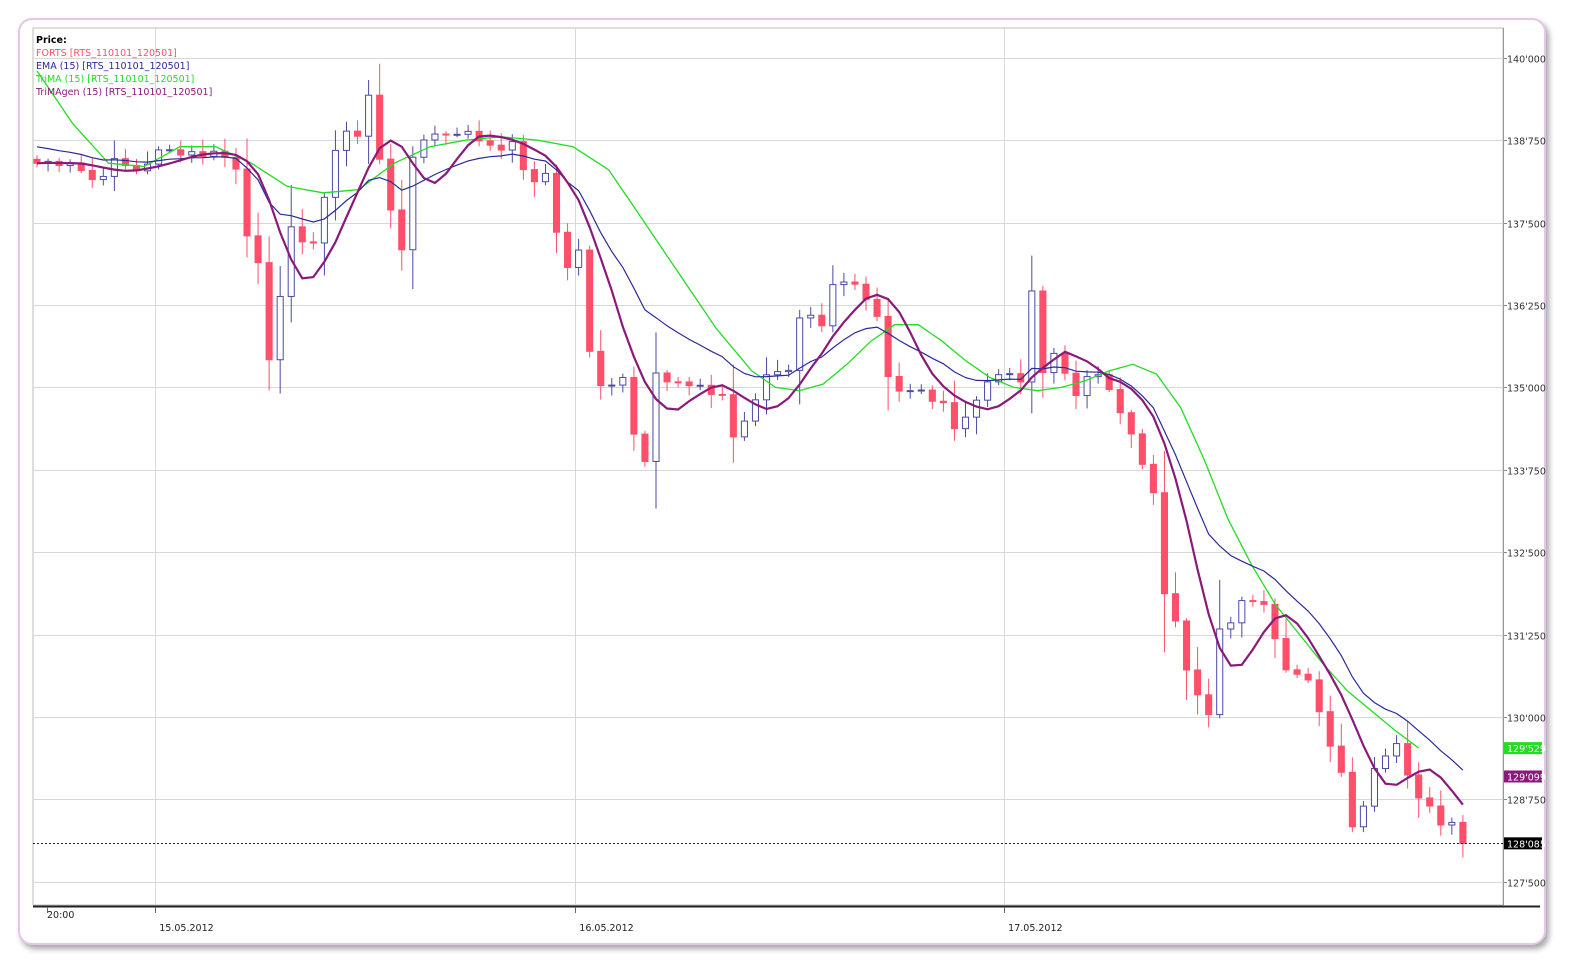 This screenshot has height=969, width=1583. I want to click on y-tick-label: 133'750, so click(1526, 472).